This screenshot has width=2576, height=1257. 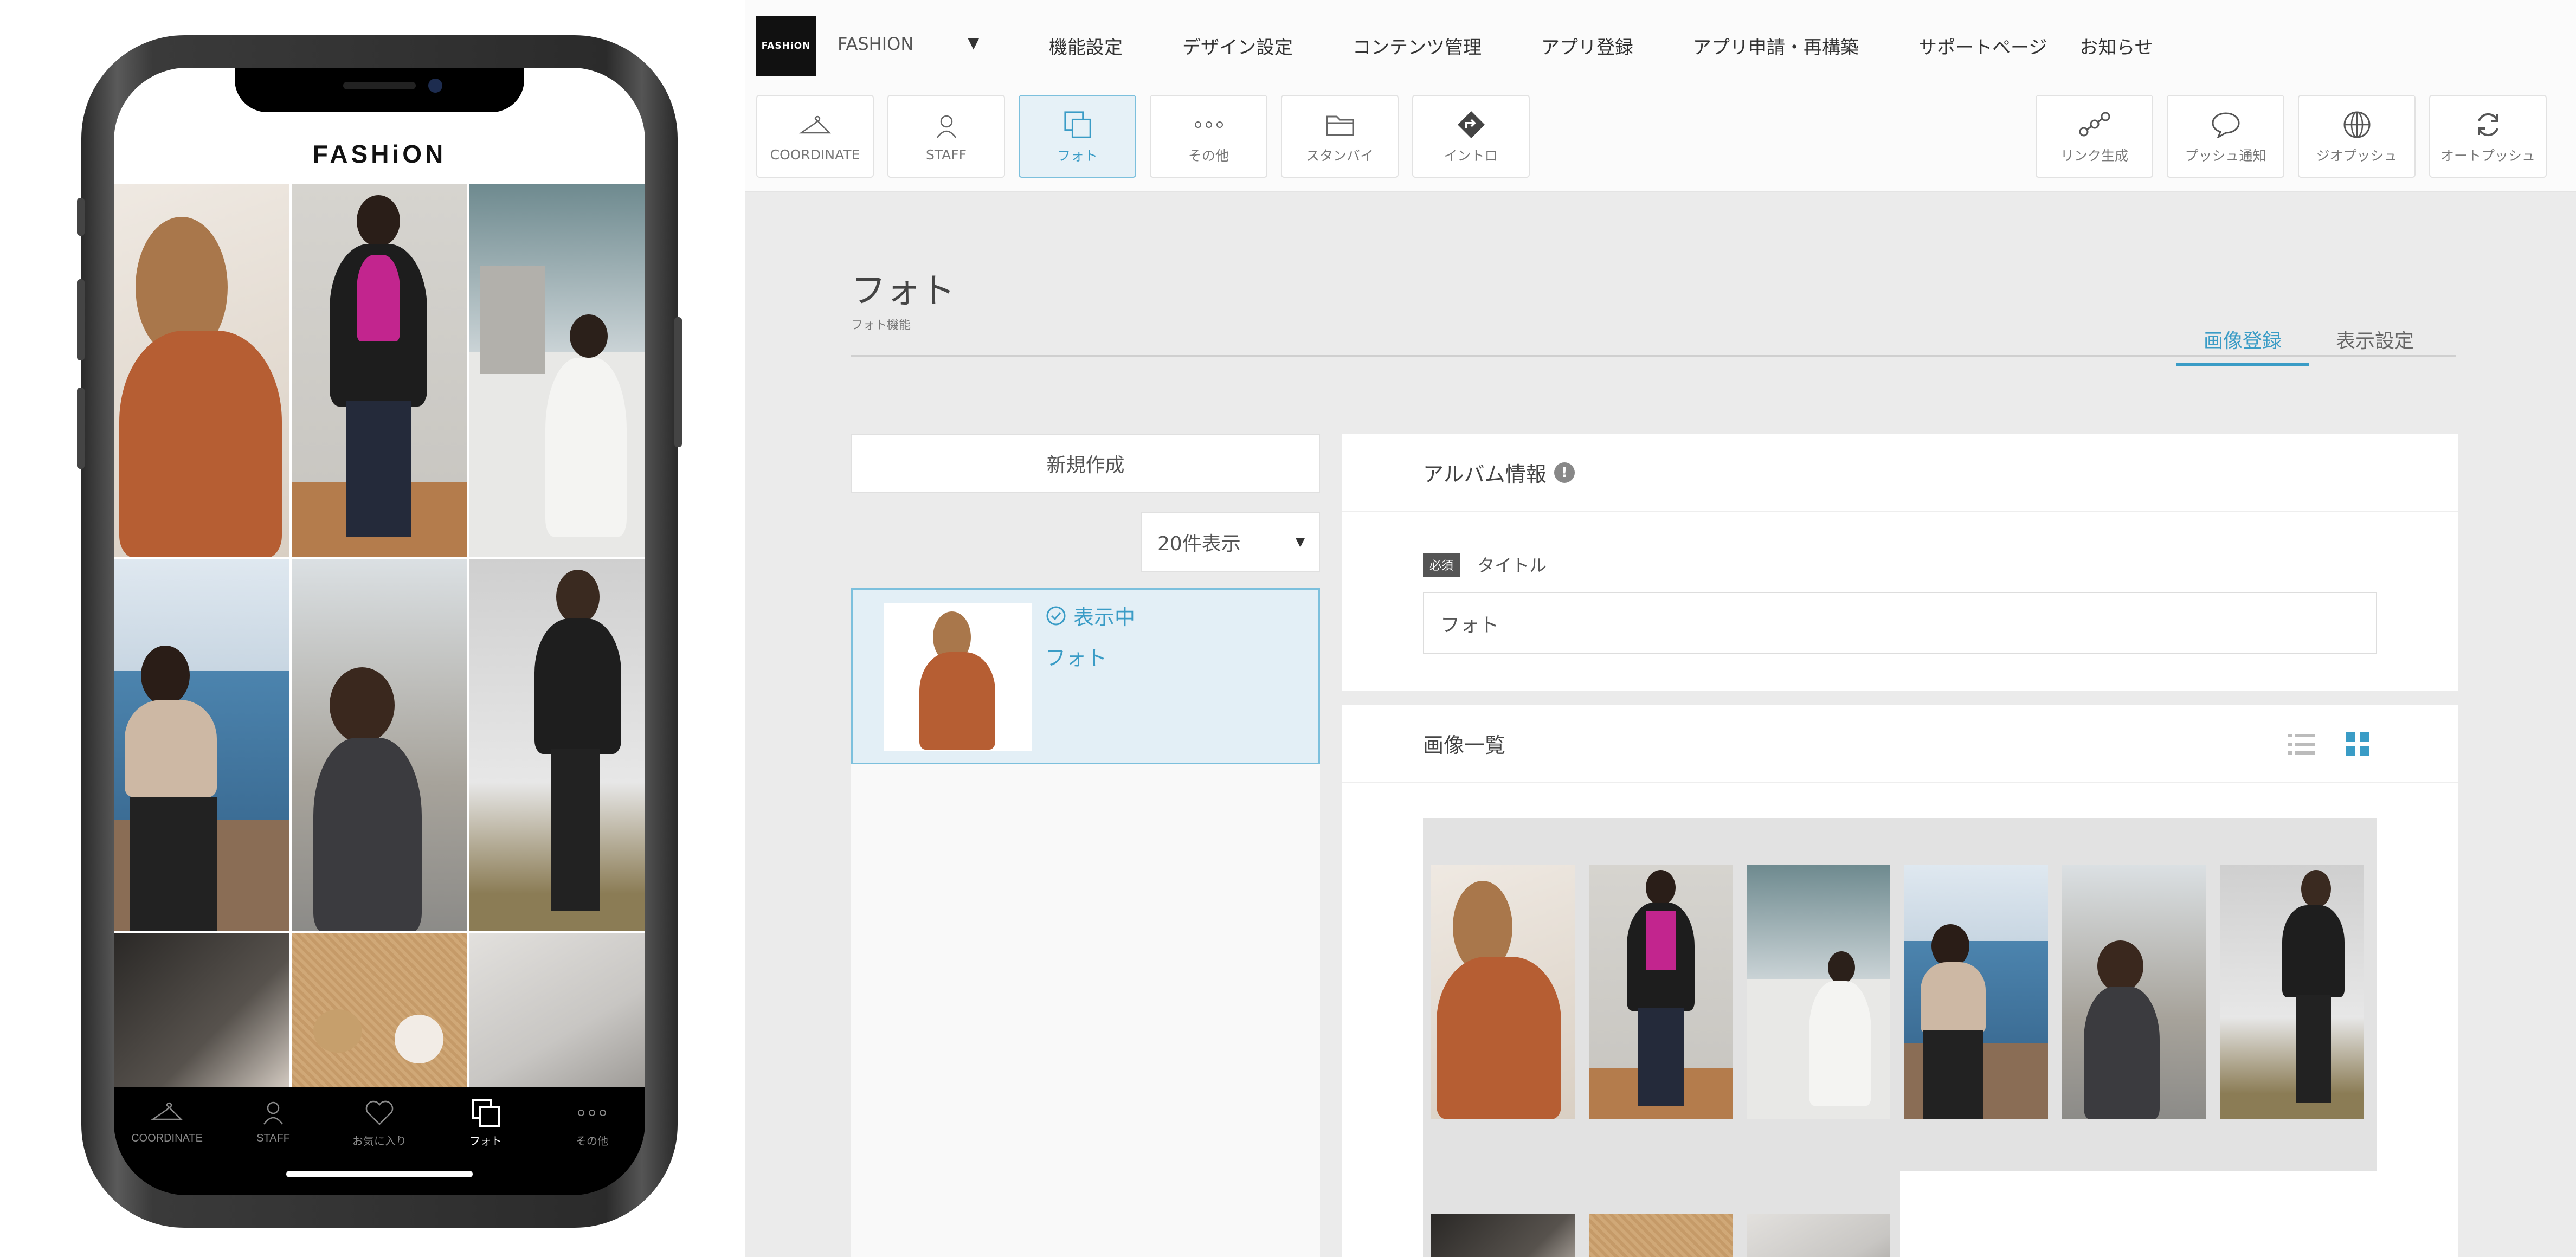 What do you see at coordinates (592, 1141) in the screenshot?
I see `phone-tab-more: その他` at bounding box center [592, 1141].